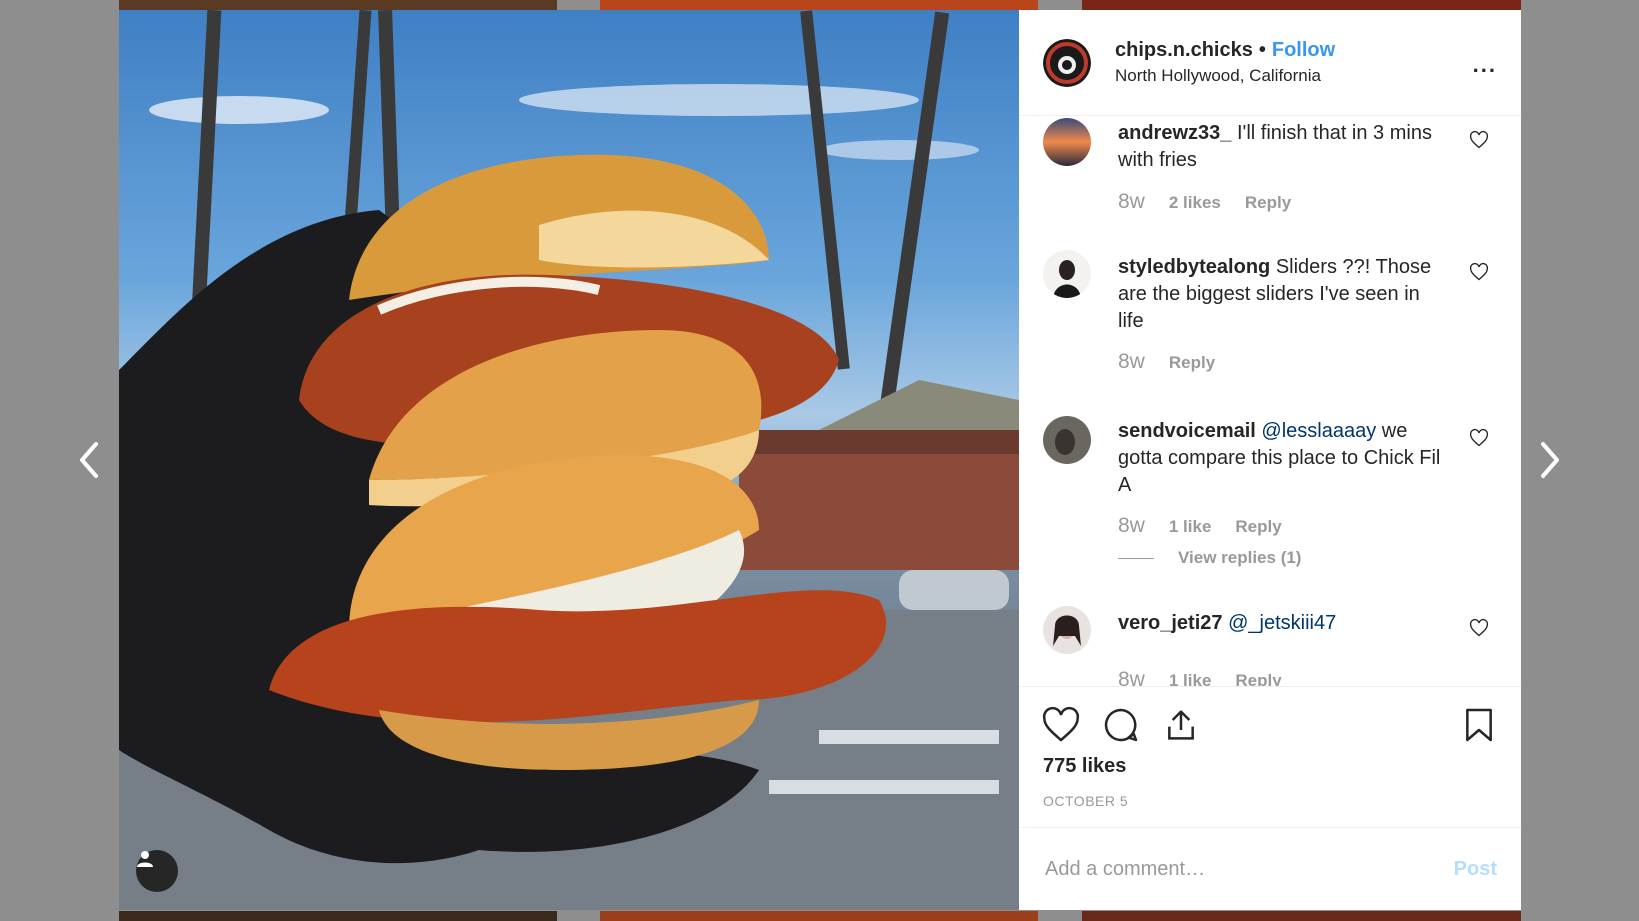 The image size is (1639, 921). I want to click on next-post-button, so click(1550, 460).